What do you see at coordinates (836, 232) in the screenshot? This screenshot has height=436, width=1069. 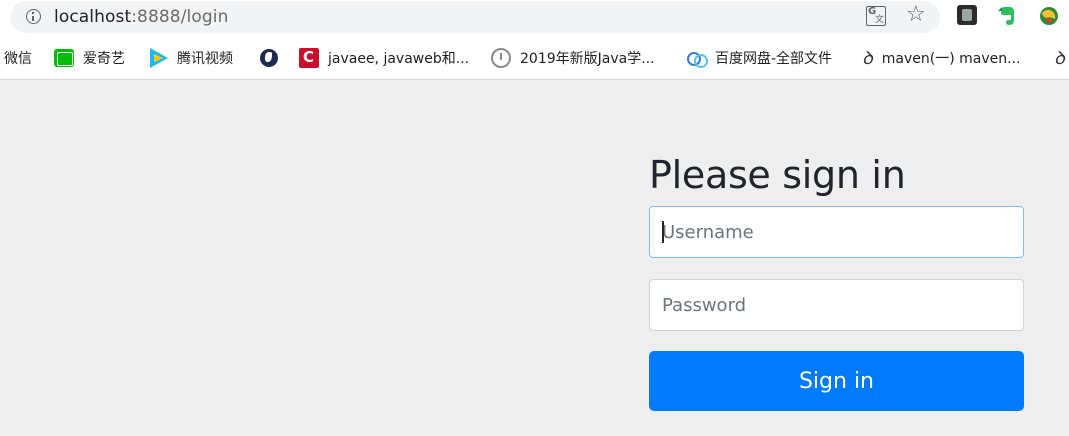 I see `username-input` at bounding box center [836, 232].